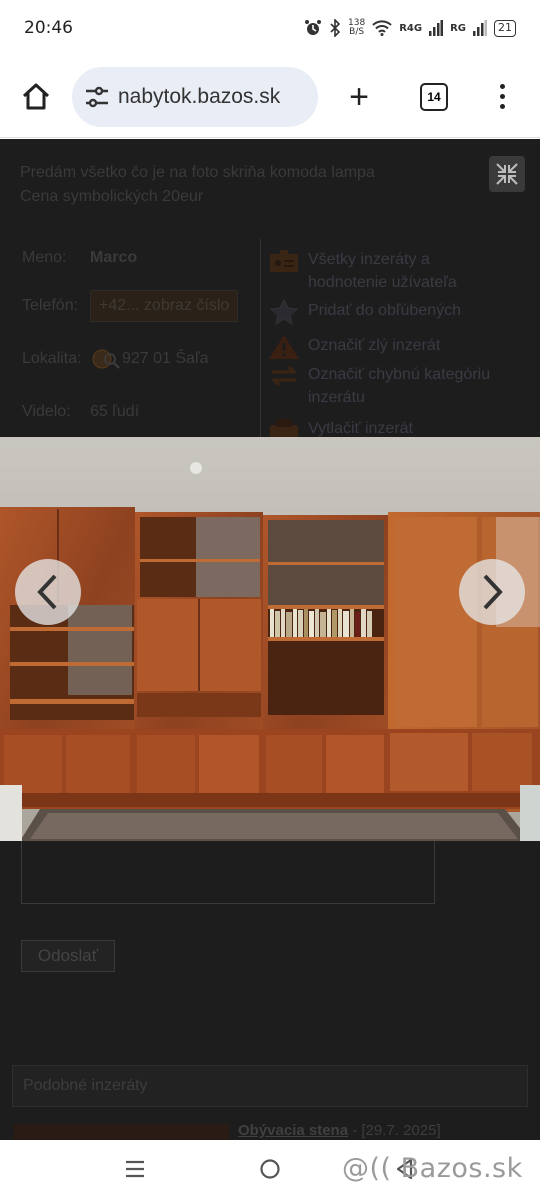 Image resolution: width=540 pixels, height=1200 pixels. I want to click on phone-row: Telefón: +42... zobraz číslo, so click(130, 306).